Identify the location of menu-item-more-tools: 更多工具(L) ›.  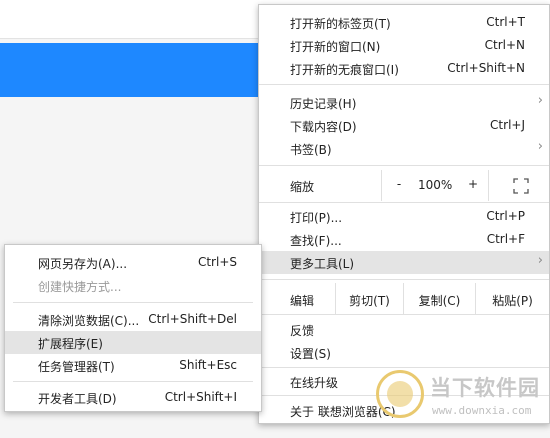
(404, 262).